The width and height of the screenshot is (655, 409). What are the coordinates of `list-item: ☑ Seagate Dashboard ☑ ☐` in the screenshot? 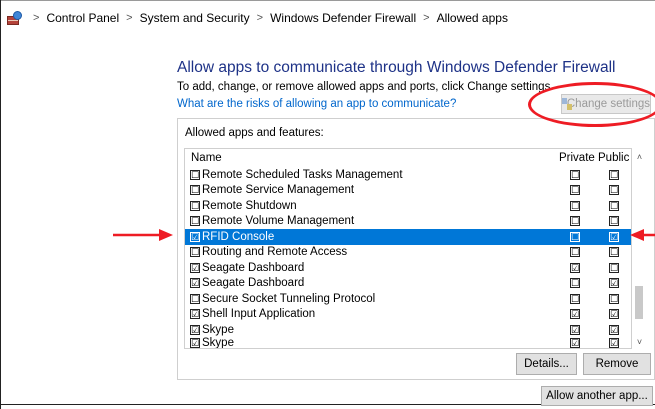 It's located at (408, 268).